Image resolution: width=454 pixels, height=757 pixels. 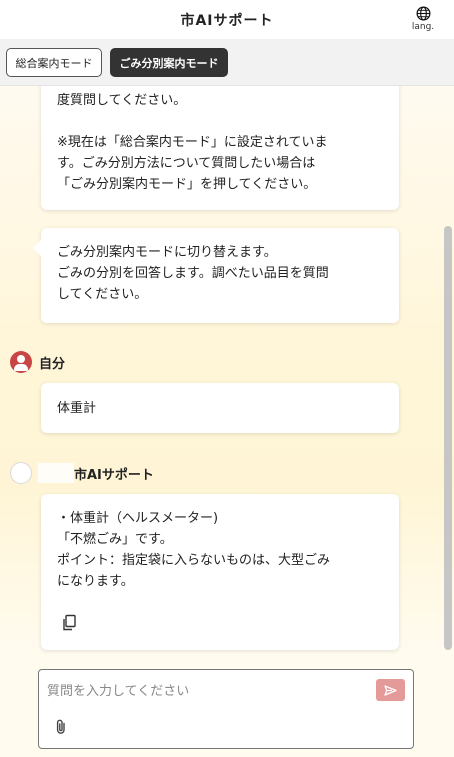 I want to click on app-header: 市AIサポート lang., so click(x=227, y=19).